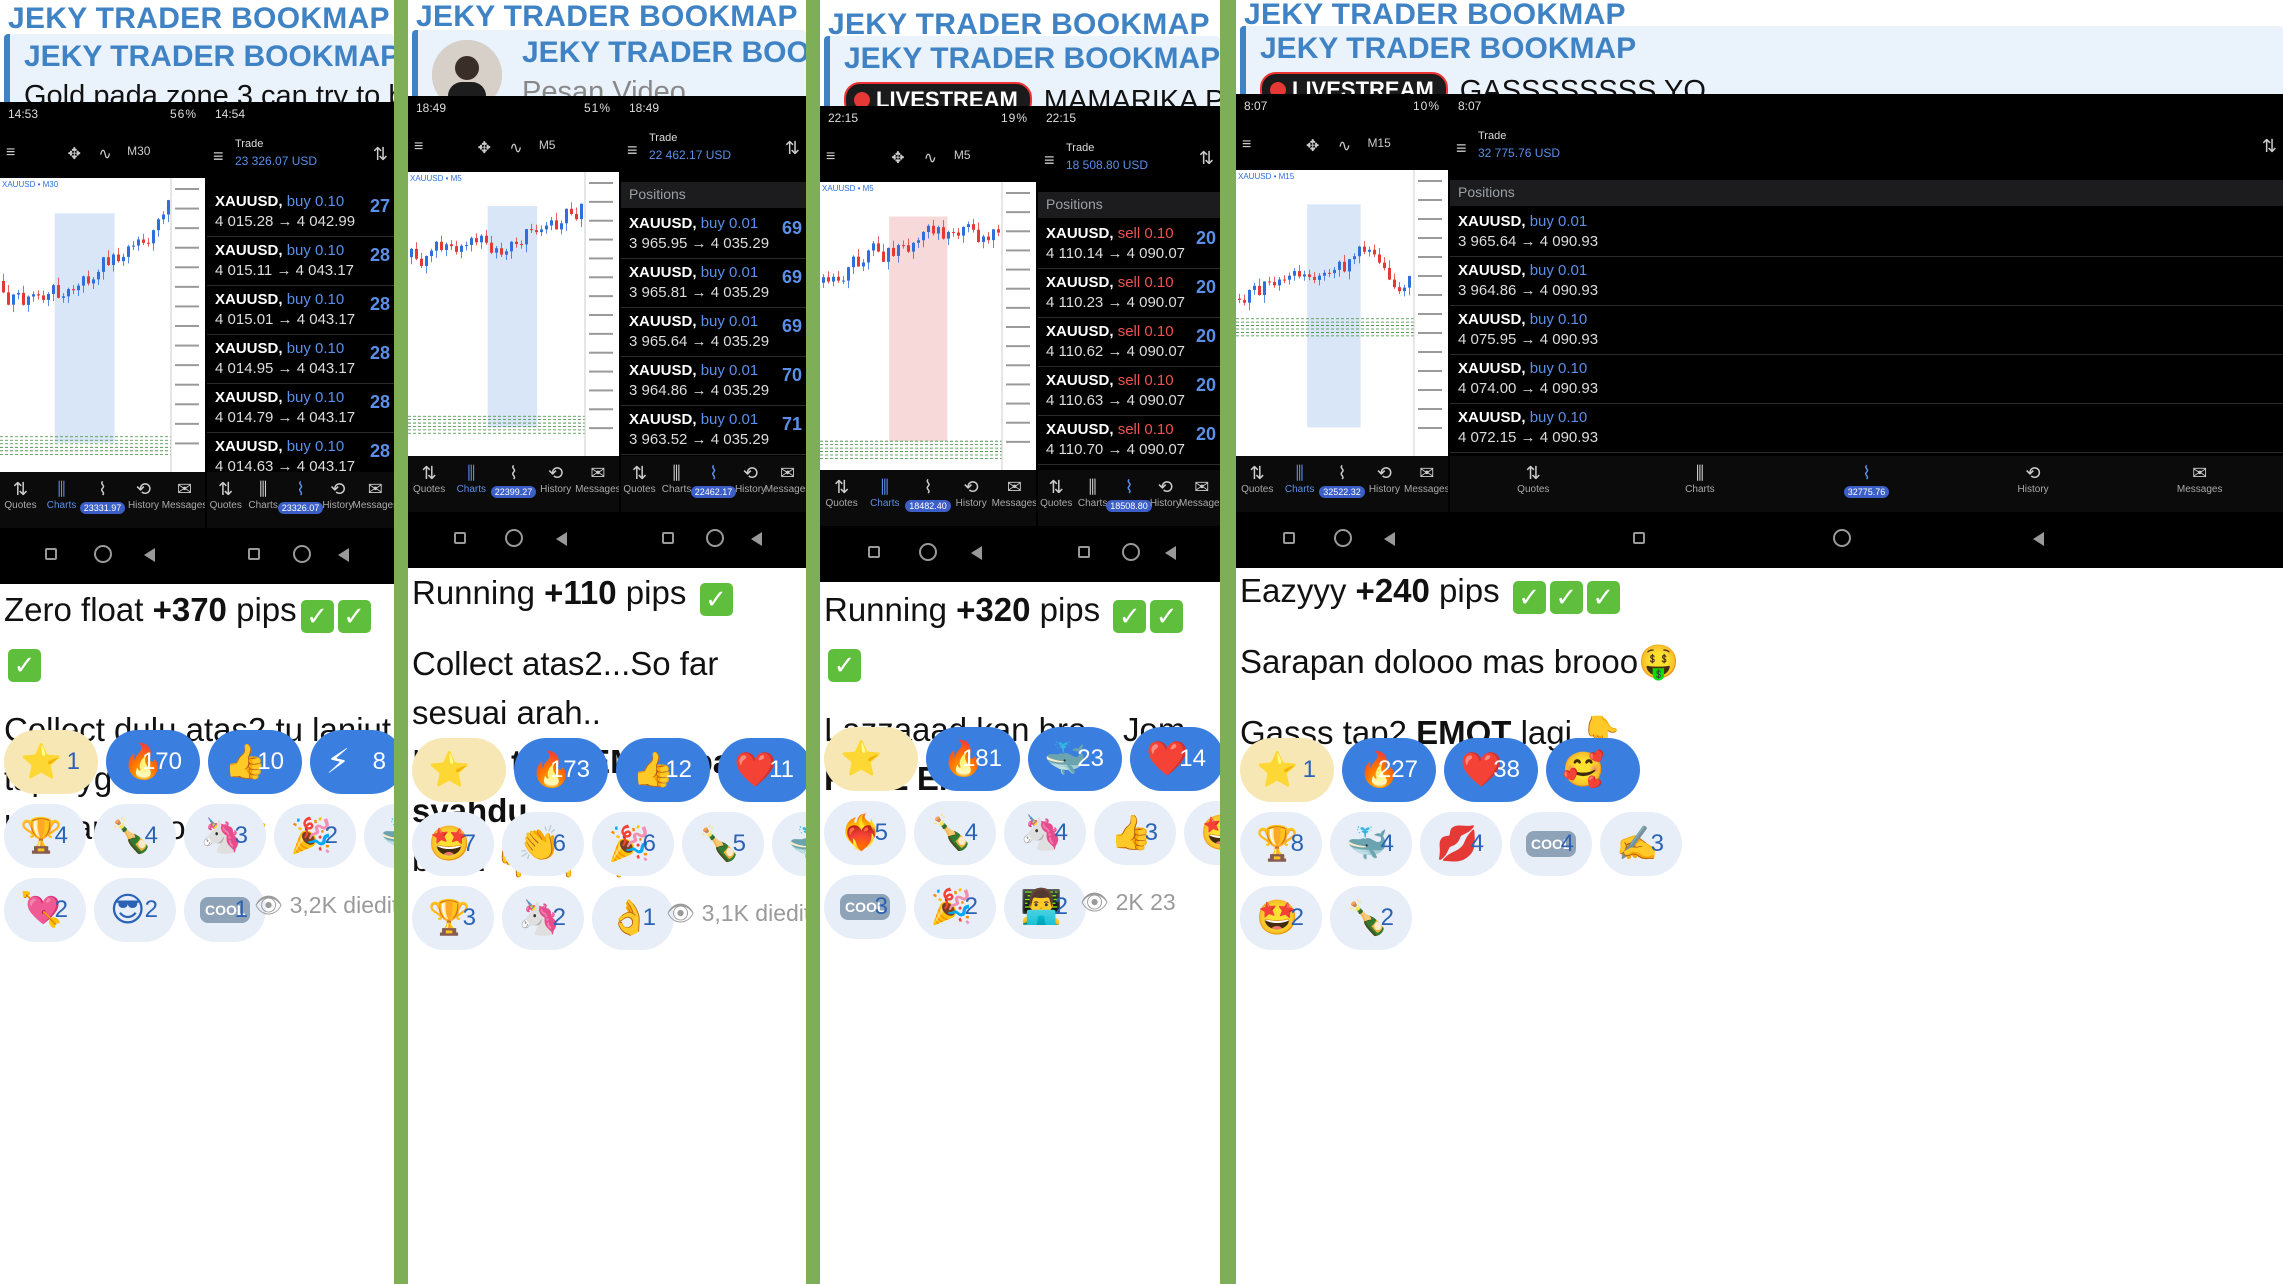 Image resolution: width=2283 pixels, height=1284 pixels. What do you see at coordinates (300, 261) in the screenshot?
I see `position-row: XAUUSD, buy 0.10 4 015.11 → 4 043.17 28` at bounding box center [300, 261].